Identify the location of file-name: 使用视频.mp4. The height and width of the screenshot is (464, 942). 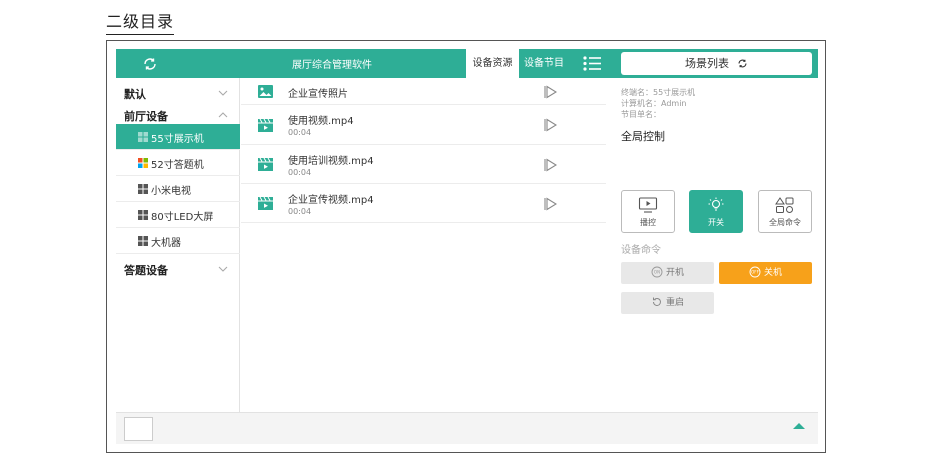
(321, 121).